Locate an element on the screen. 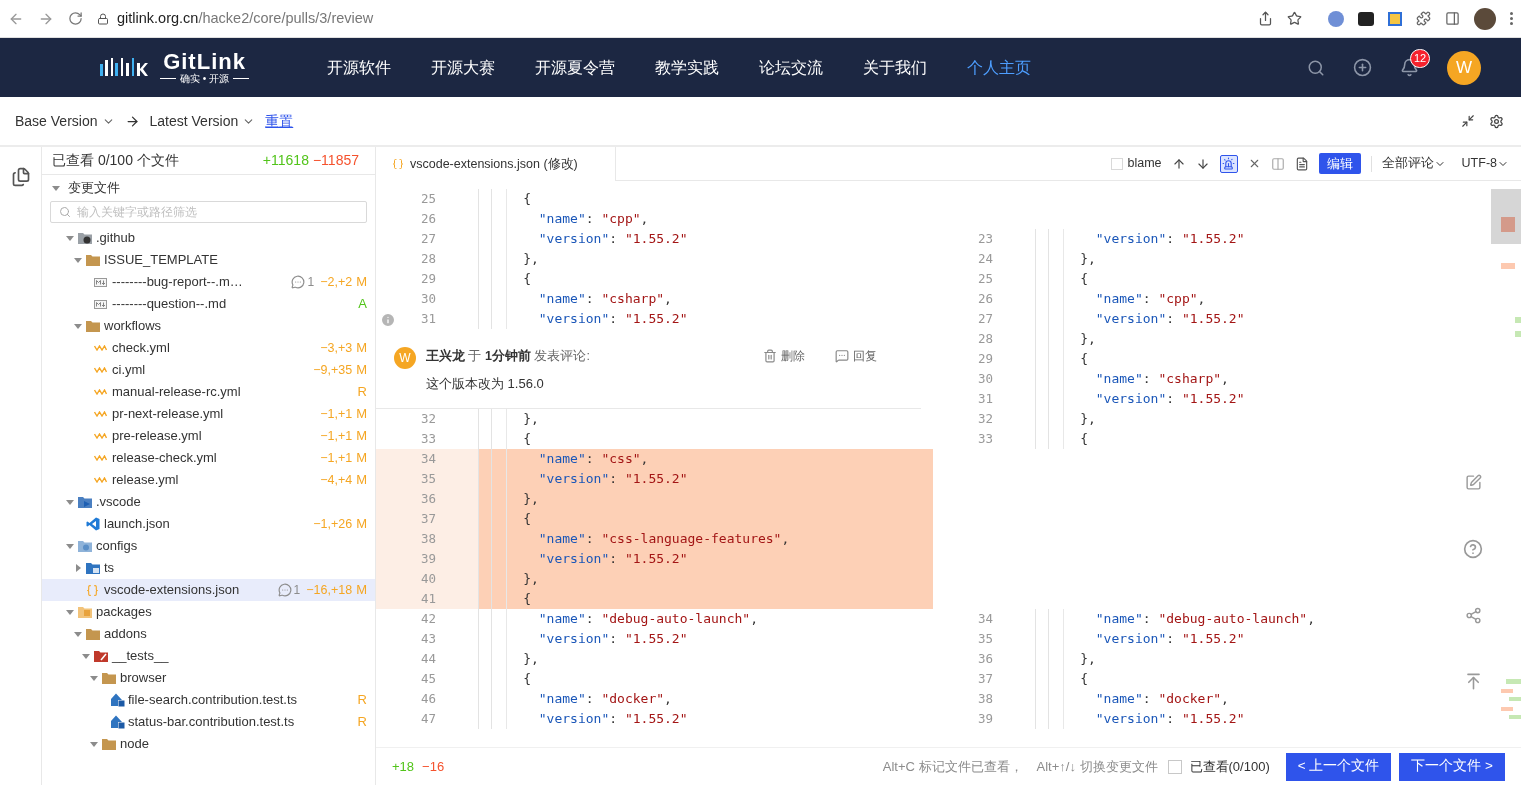 This screenshot has height=785, width=1521. file-name: pre-release.yml is located at coordinates (157, 436).